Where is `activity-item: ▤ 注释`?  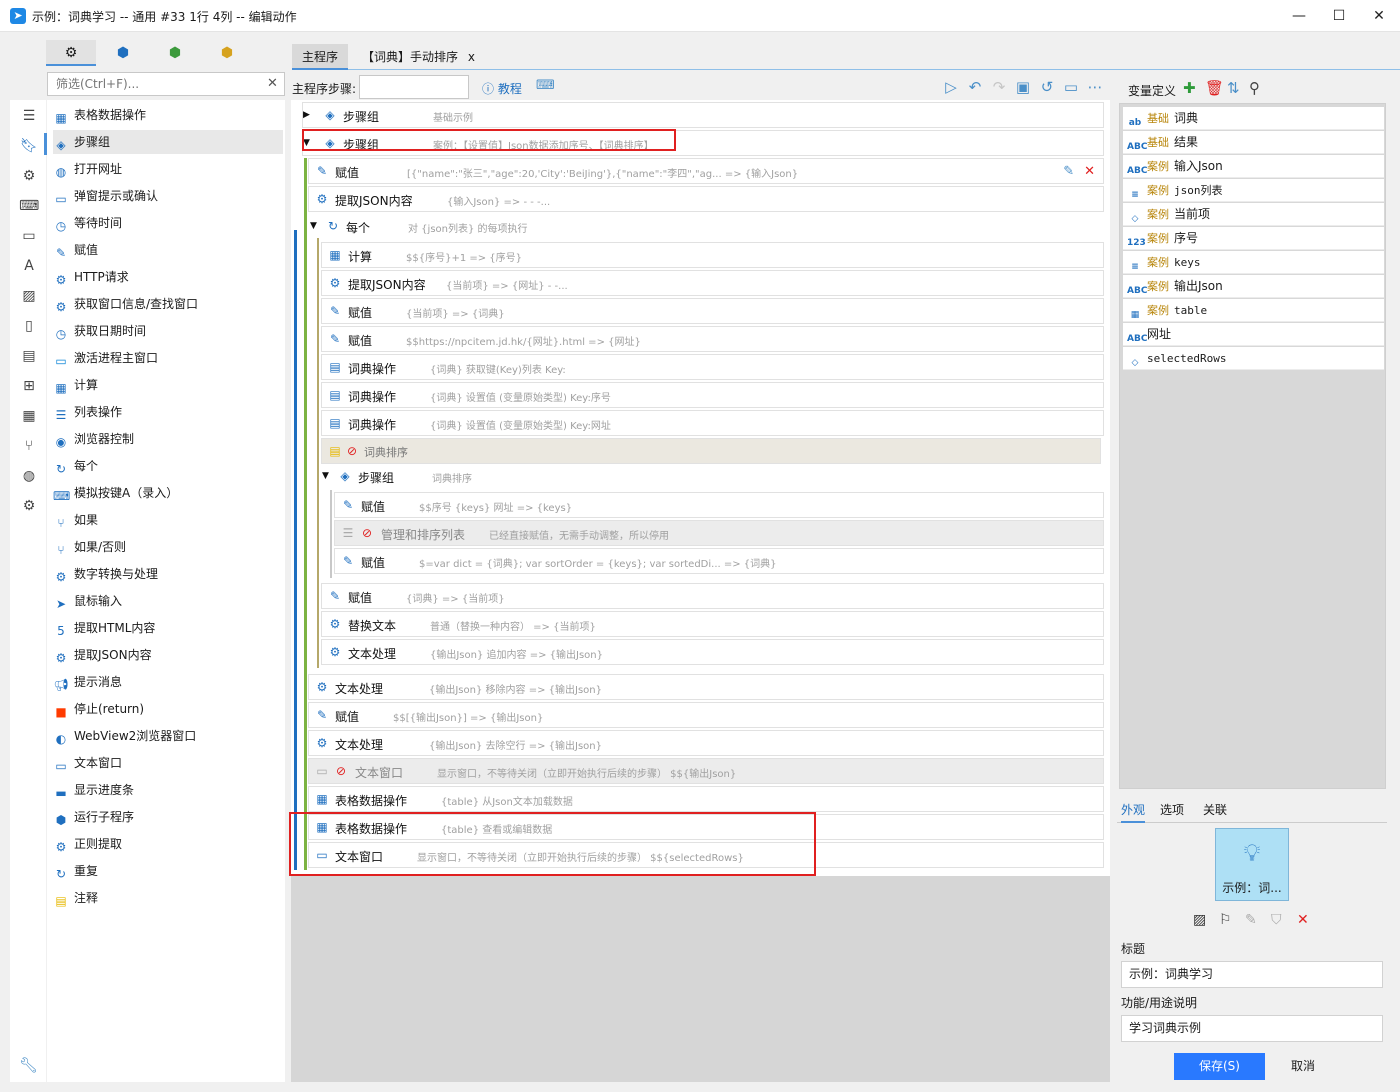
activity-item: ▤ 注释 is located at coordinates (168, 898).